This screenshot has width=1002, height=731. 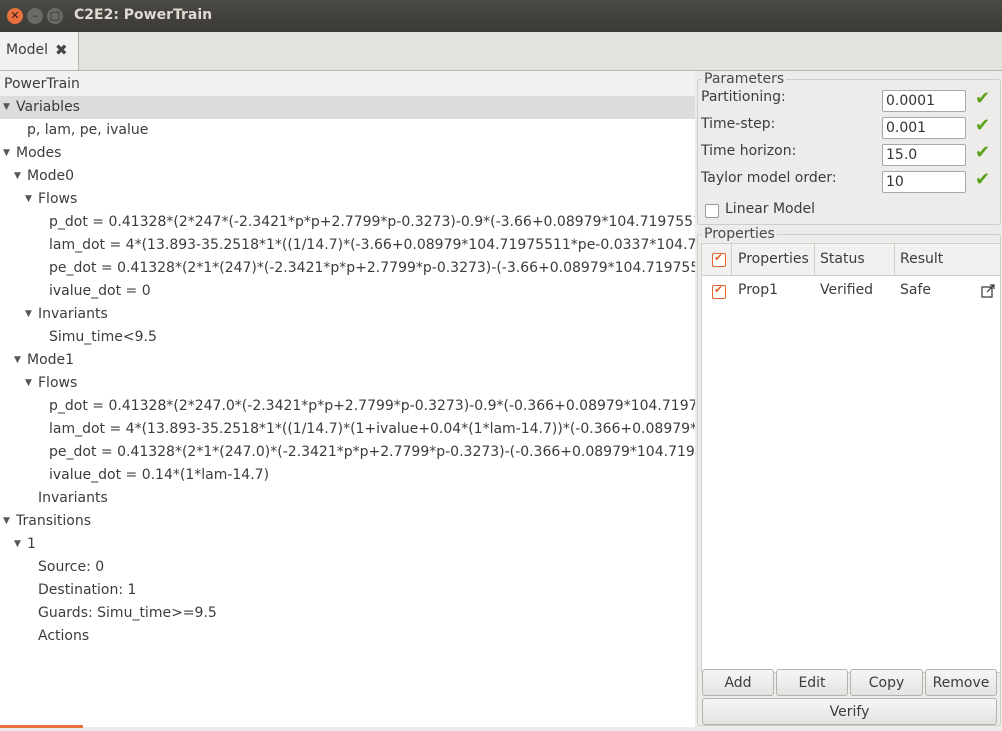 What do you see at coordinates (501, 51) in the screenshot?
I see `tab-bar: Model ✖` at bounding box center [501, 51].